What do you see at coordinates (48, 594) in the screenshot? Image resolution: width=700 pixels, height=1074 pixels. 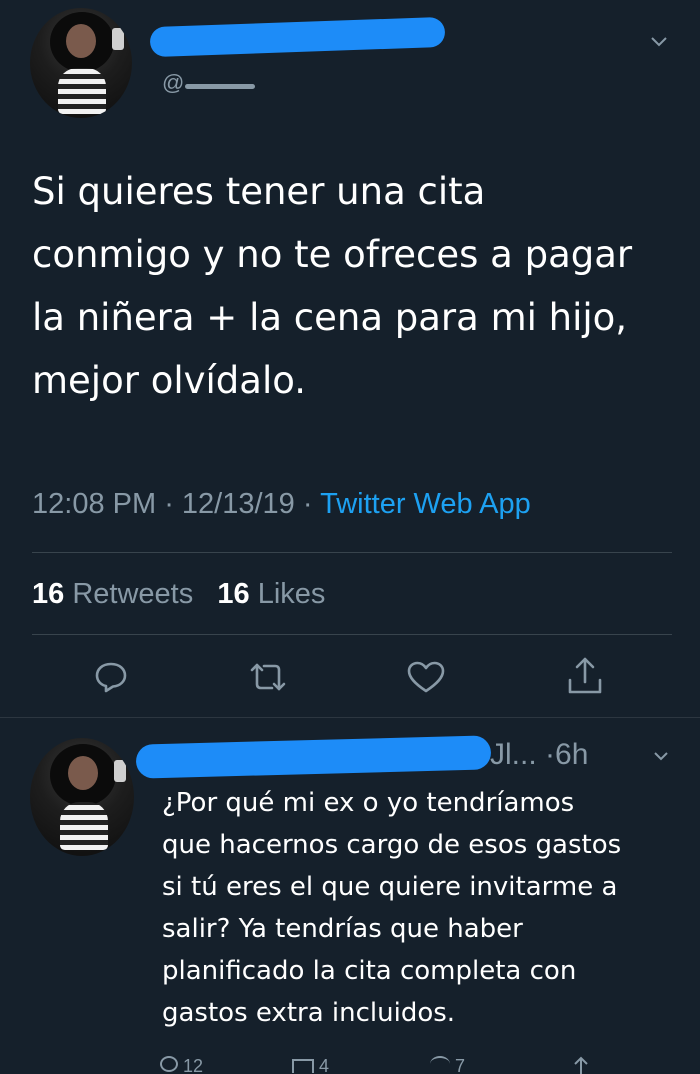 I see `retweets-count: 16` at bounding box center [48, 594].